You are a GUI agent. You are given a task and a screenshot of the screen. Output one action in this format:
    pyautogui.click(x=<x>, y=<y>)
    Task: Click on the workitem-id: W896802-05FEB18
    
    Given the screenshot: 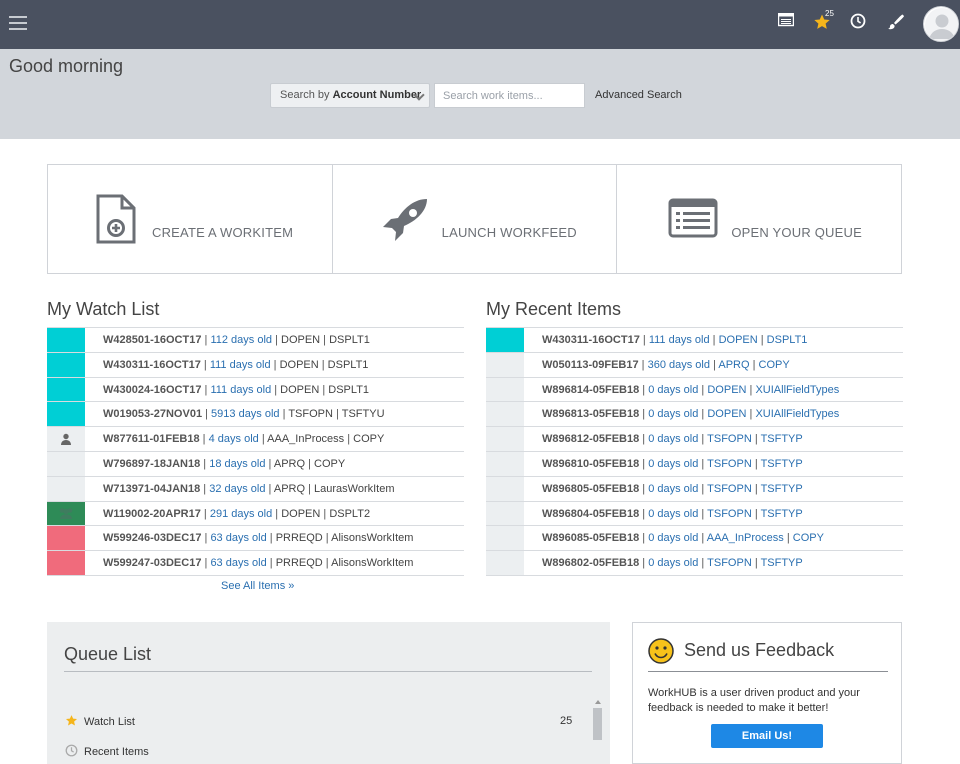 What is the action you would take?
    pyautogui.click(x=590, y=563)
    